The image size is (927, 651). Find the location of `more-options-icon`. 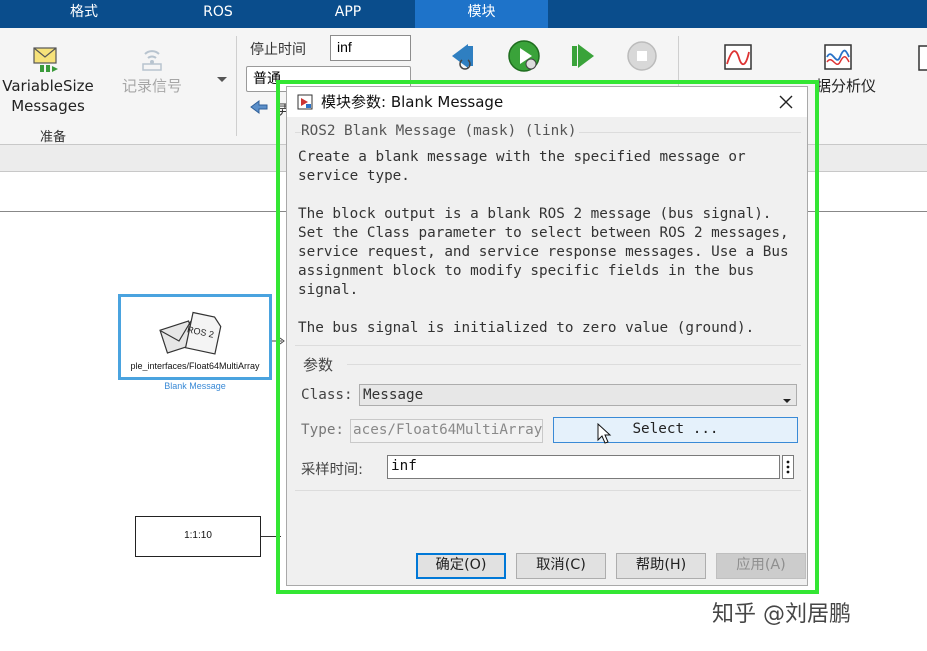

more-options-icon is located at coordinates (788, 467).